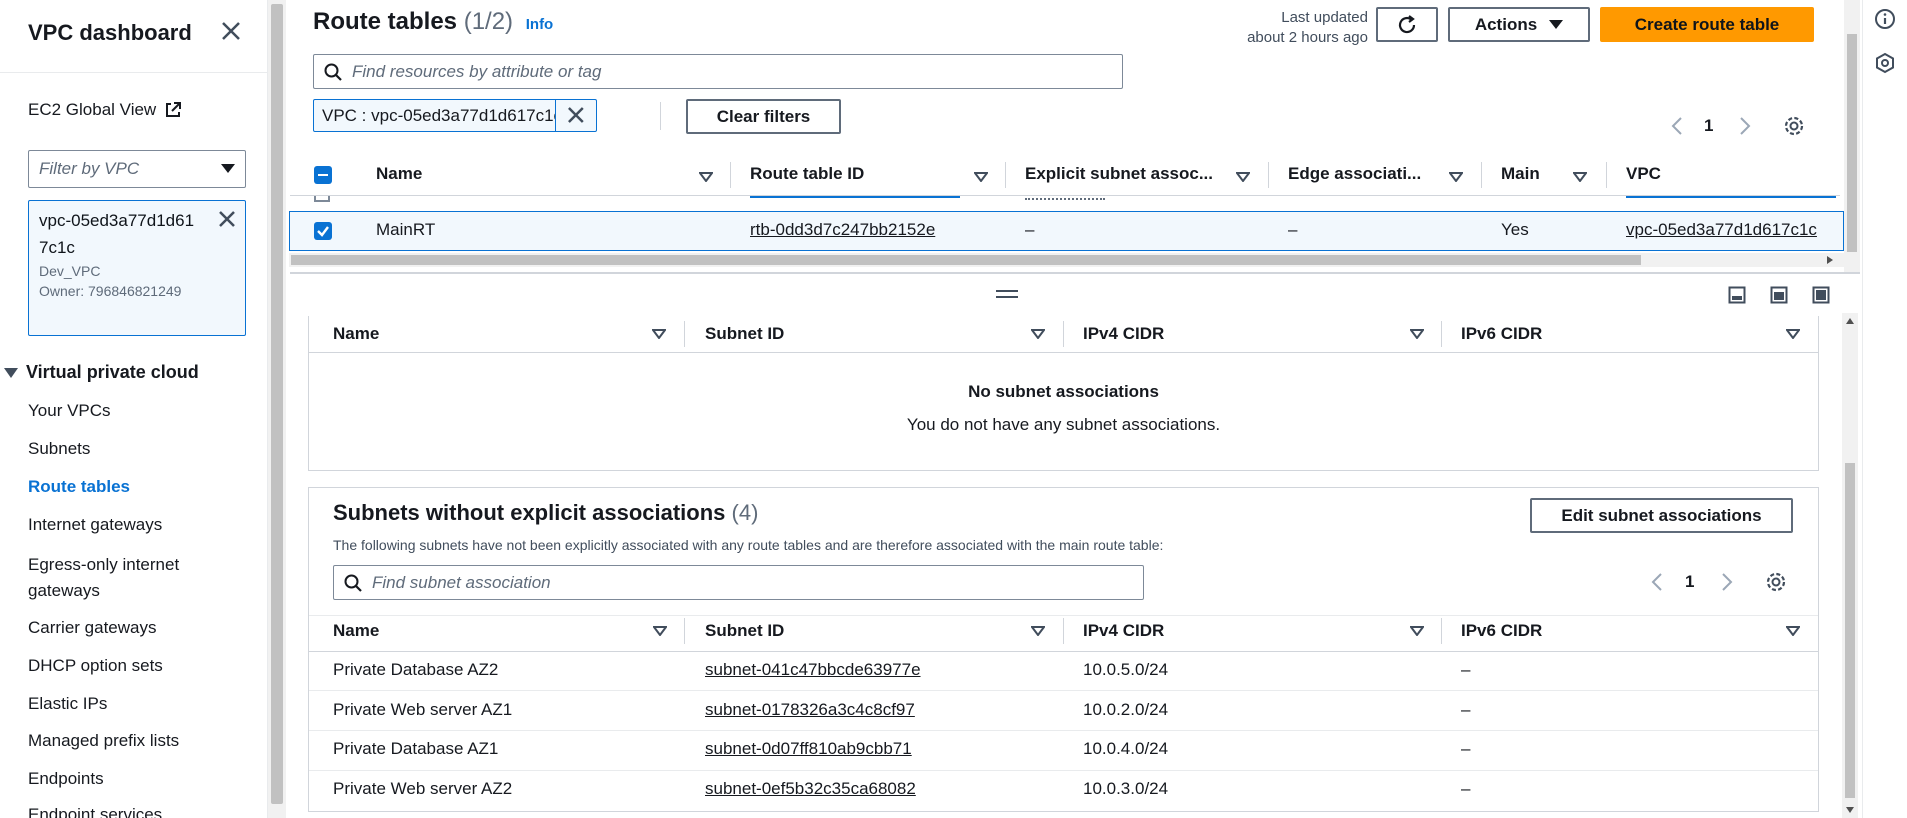  Describe the element at coordinates (399, 174) in the screenshot. I see `column-header-name: Name` at that location.